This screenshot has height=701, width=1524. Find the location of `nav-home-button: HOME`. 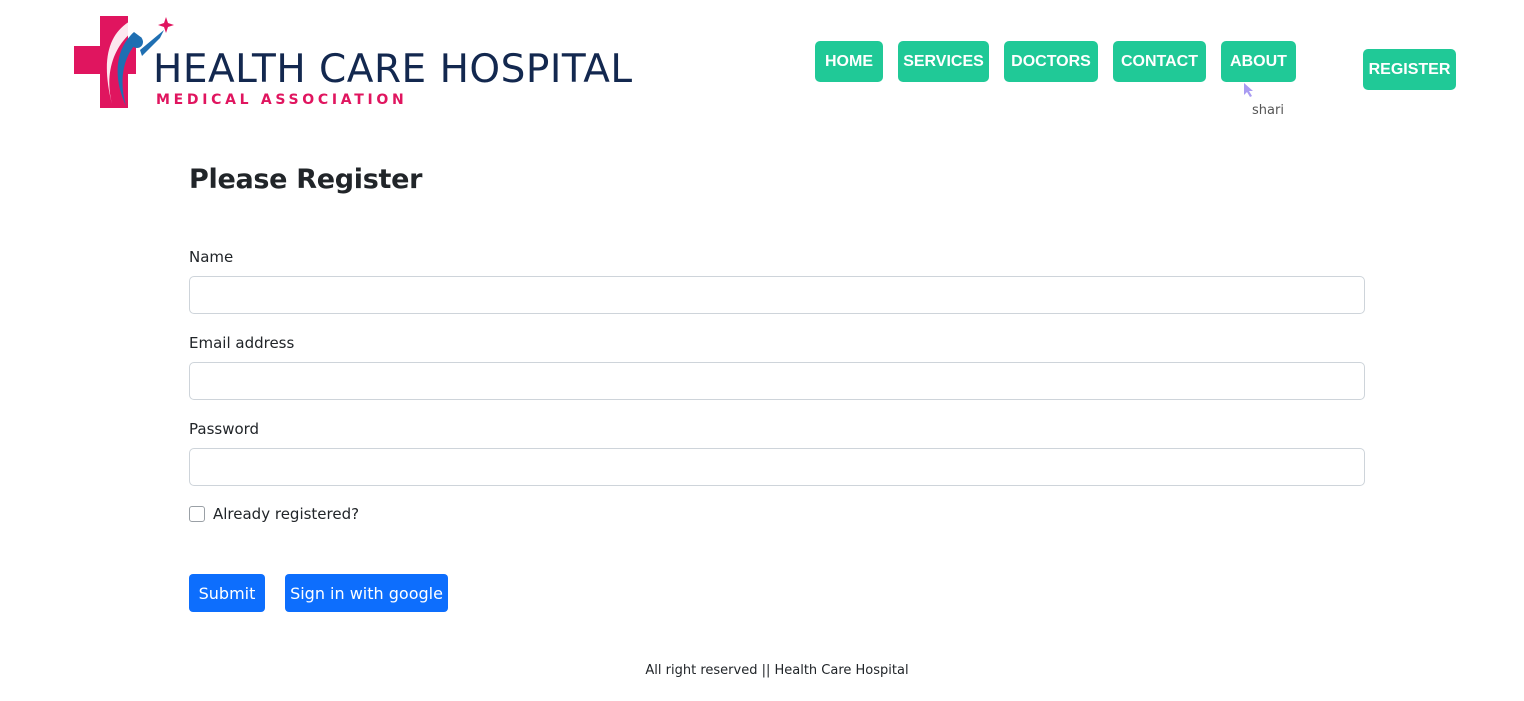

nav-home-button: HOME is located at coordinates (849, 61).